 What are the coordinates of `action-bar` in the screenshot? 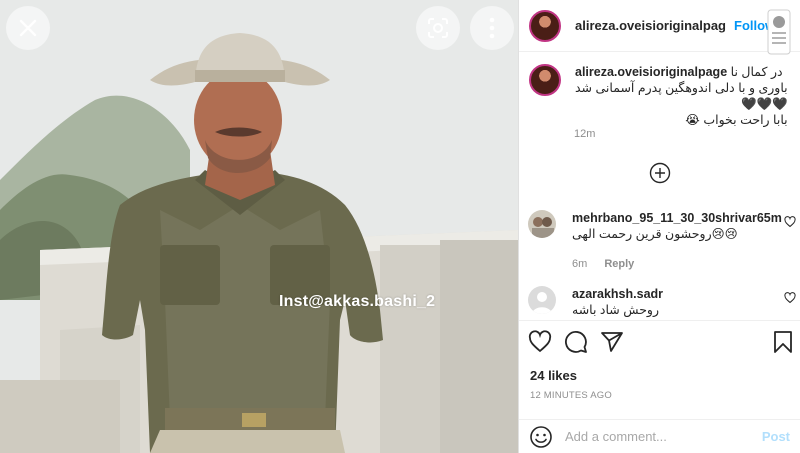 It's located at (661, 343).